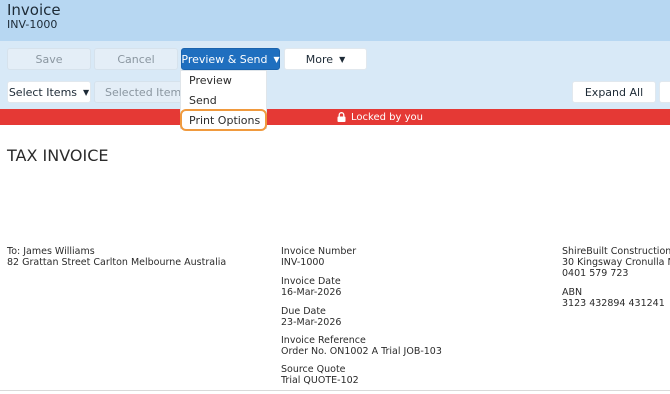  What do you see at coordinates (335, 20) in the screenshot?
I see `page-header` at bounding box center [335, 20].